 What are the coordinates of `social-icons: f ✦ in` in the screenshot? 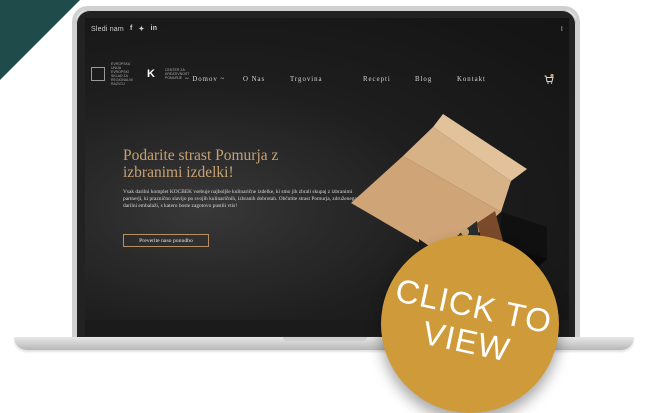 It's located at (143, 29).